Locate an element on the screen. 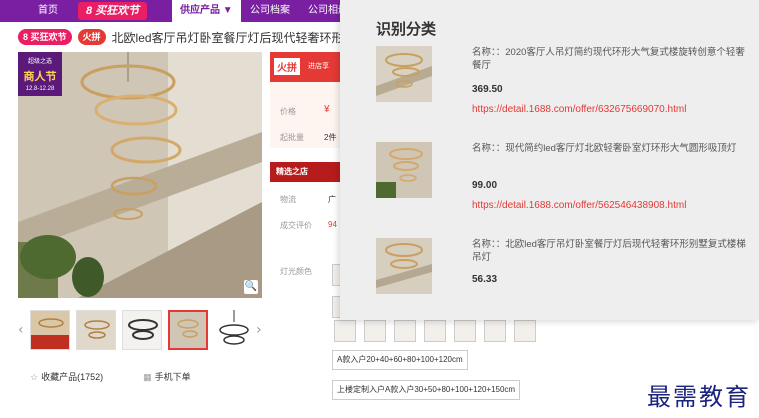 The width and height of the screenshot is (759, 418). nav-home: 首页 is located at coordinates (48, 11).